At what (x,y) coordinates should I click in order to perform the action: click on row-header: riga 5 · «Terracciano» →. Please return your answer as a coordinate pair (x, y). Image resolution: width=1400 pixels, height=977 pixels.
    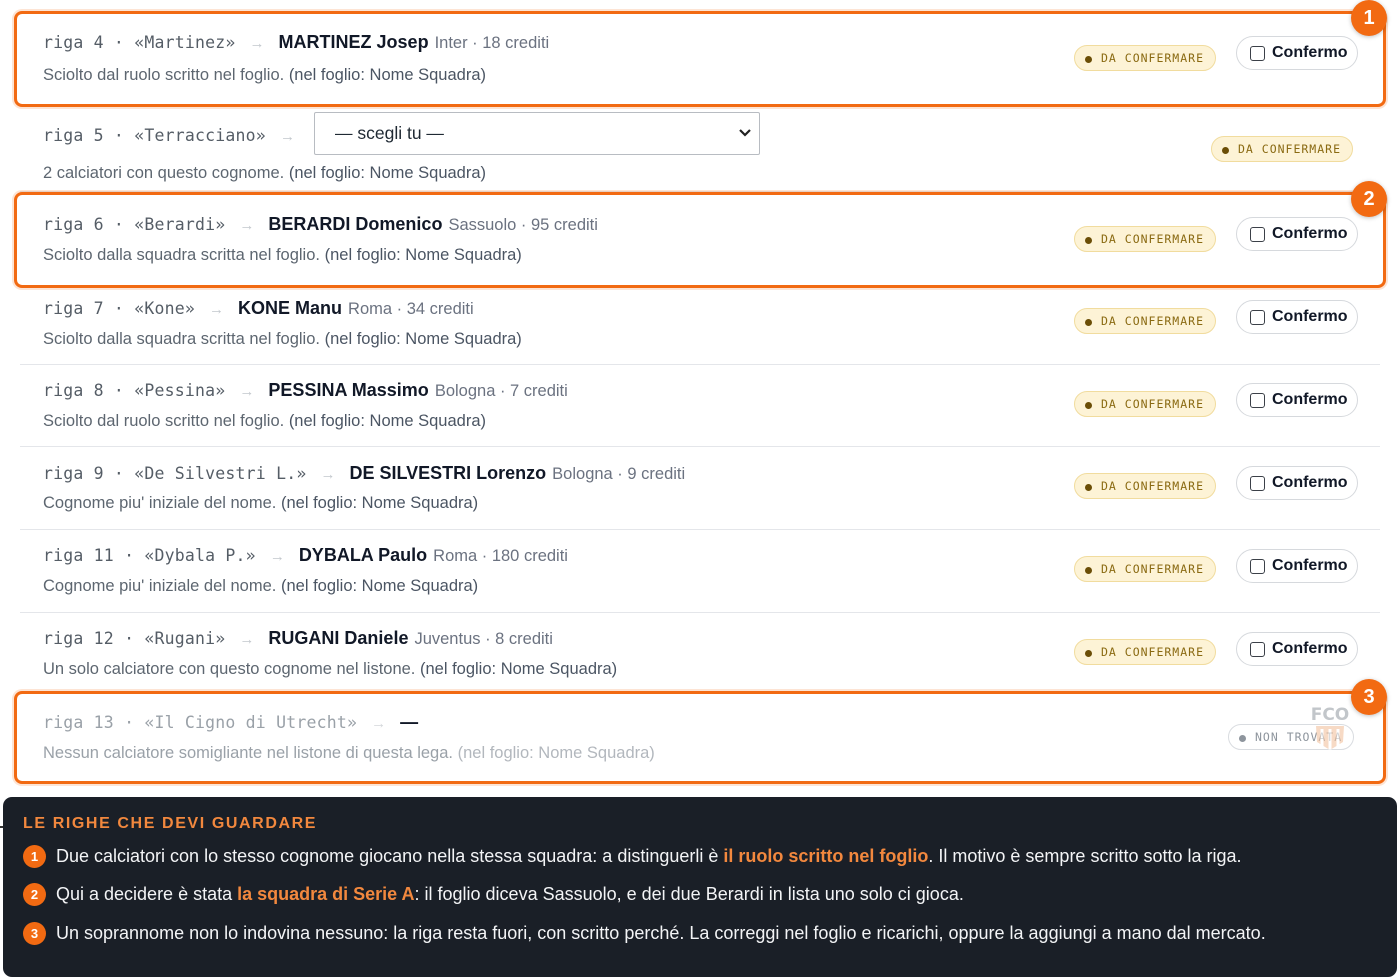
    Looking at the image, I should click on (176, 135).